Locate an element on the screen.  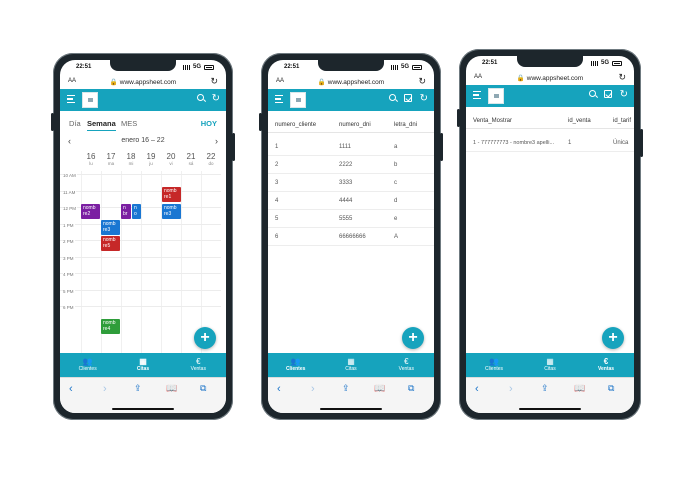
calendar-event: nomb re4 is located at coordinates (110, 326).